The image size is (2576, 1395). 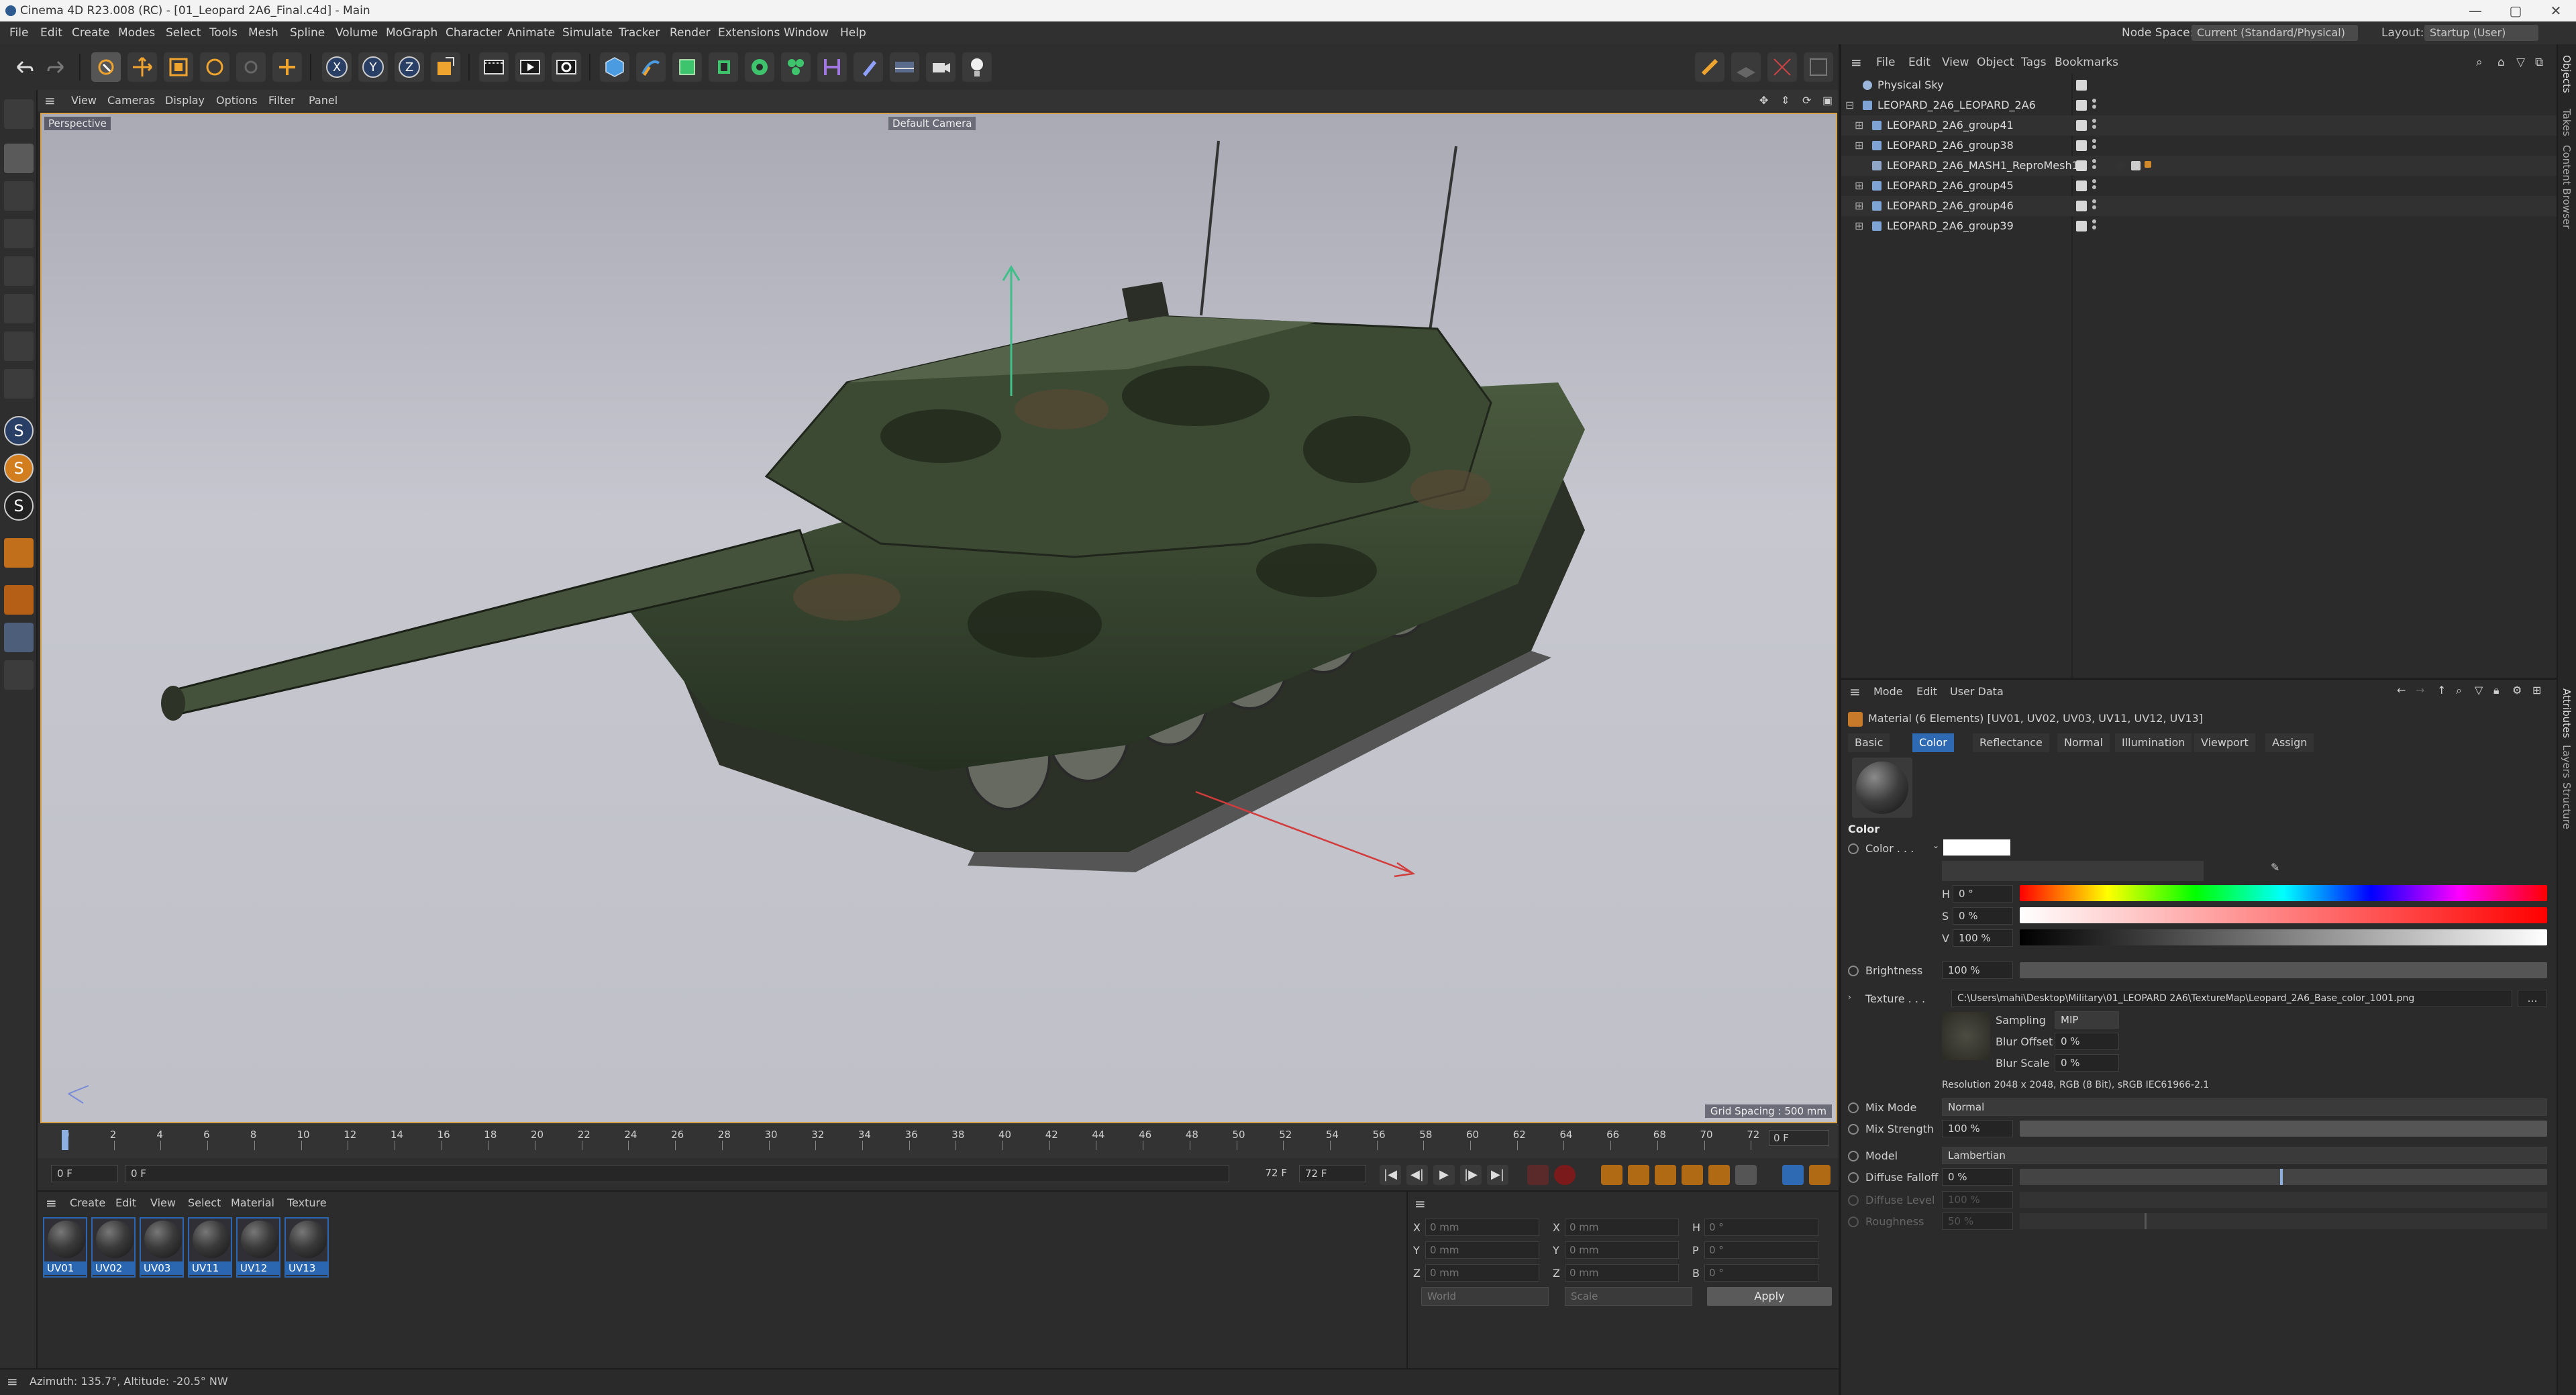 I want to click on collapse-icon: ⊟, so click(x=1849, y=105).